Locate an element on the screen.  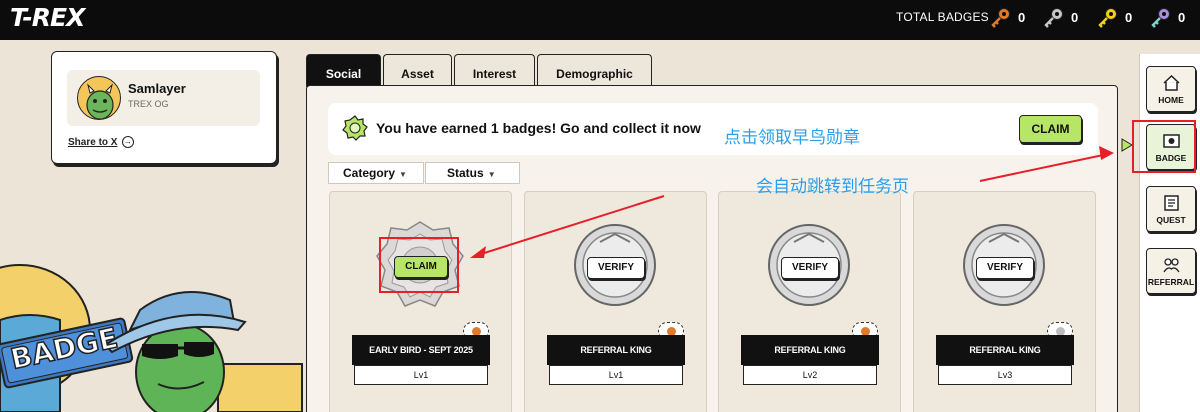
profile-subtitle: TREX OG is located at coordinates (148, 104).